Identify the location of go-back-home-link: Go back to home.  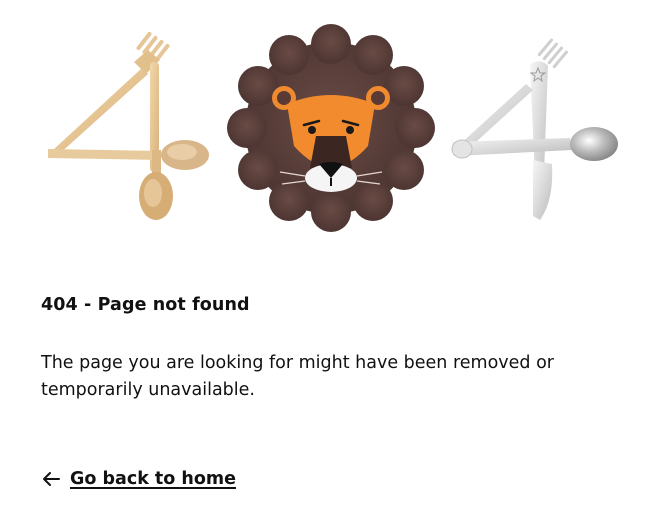
(138, 479).